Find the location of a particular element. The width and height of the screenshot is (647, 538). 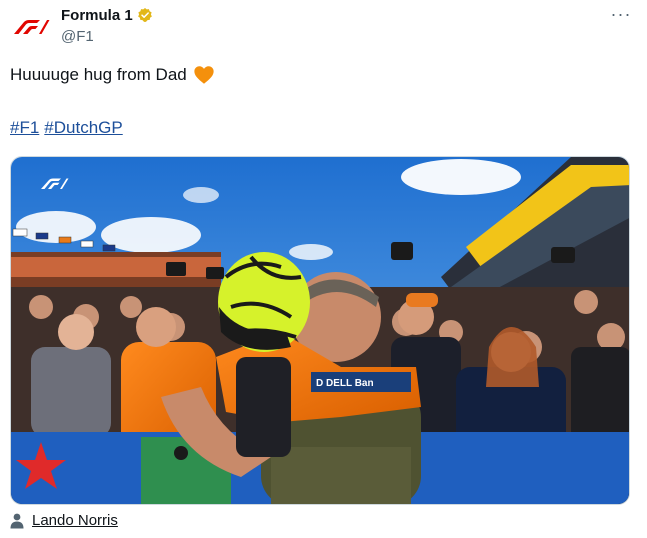

person-icon is located at coordinates (17, 520).